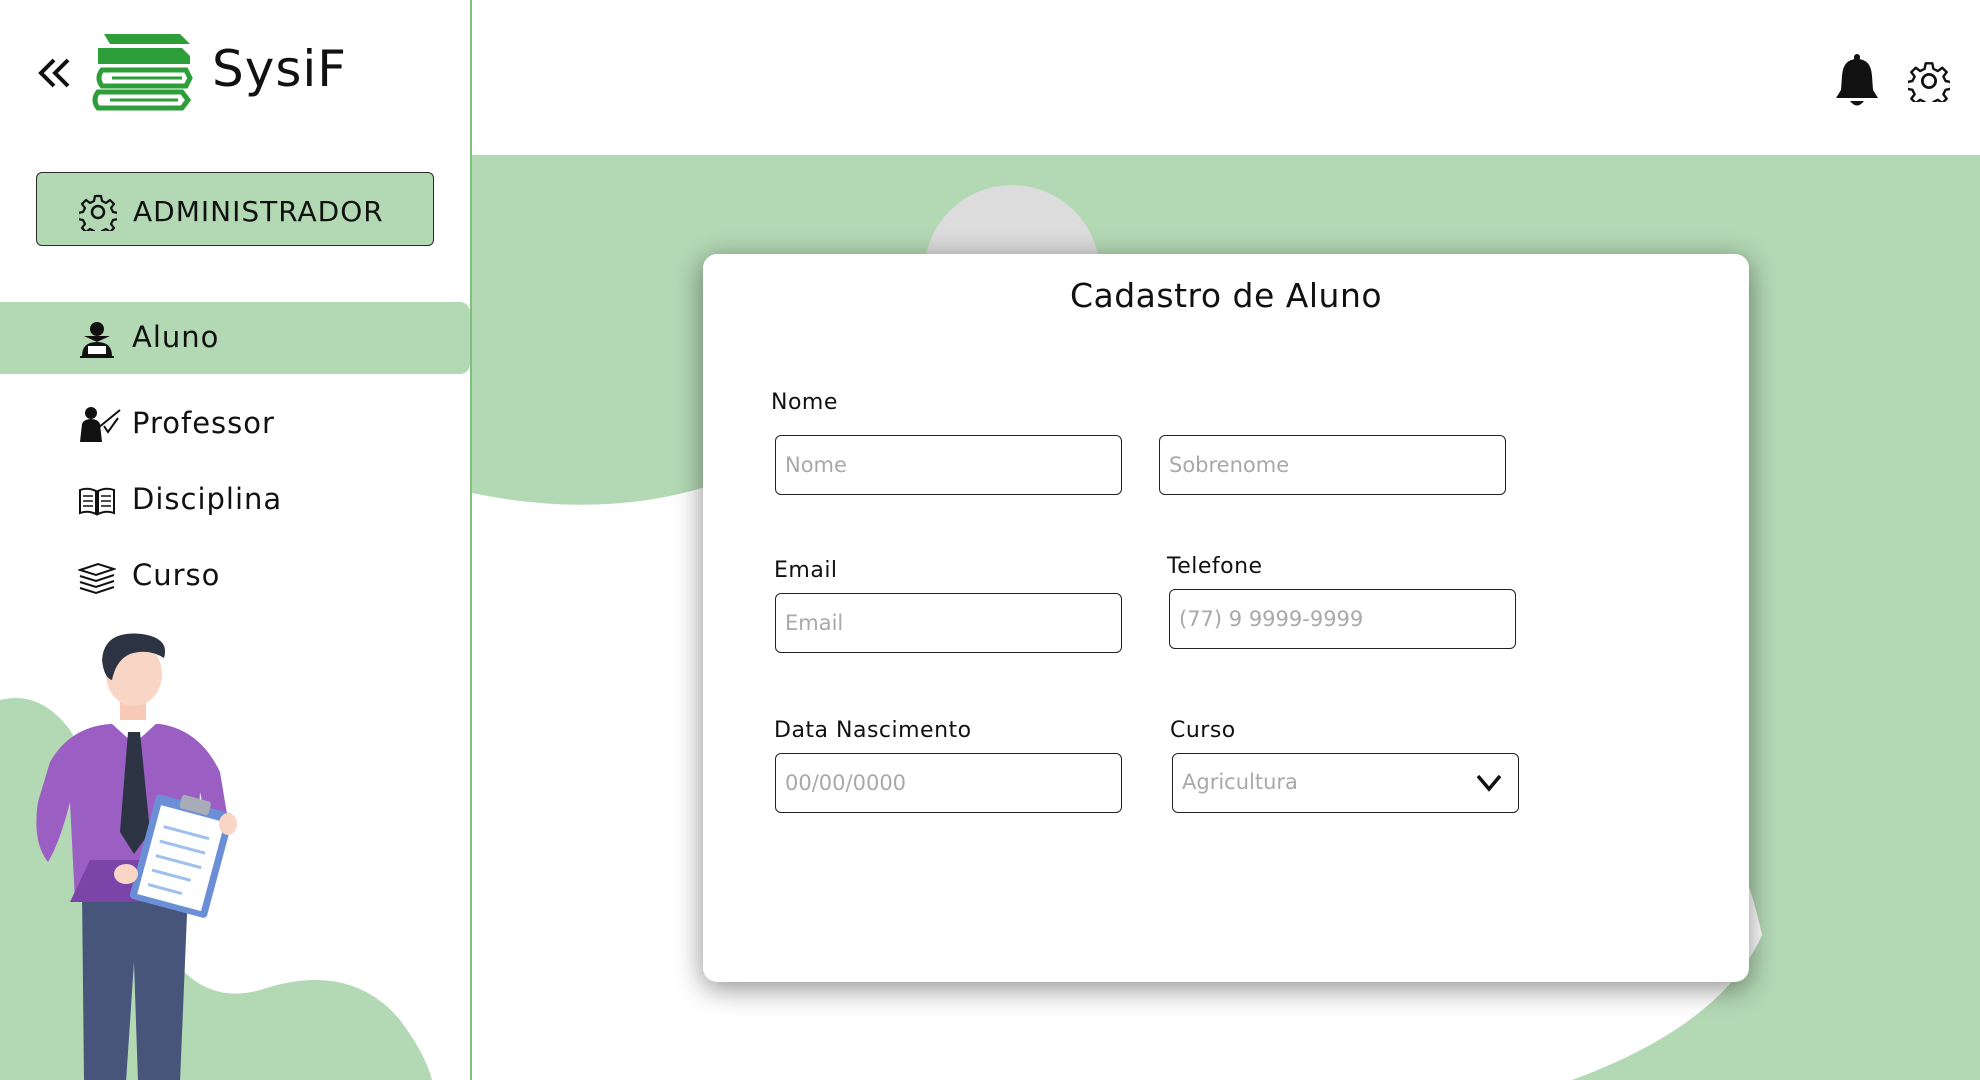 Image resolution: width=1980 pixels, height=1080 pixels. What do you see at coordinates (1332, 465) in the screenshot?
I see `sobrenome-input` at bounding box center [1332, 465].